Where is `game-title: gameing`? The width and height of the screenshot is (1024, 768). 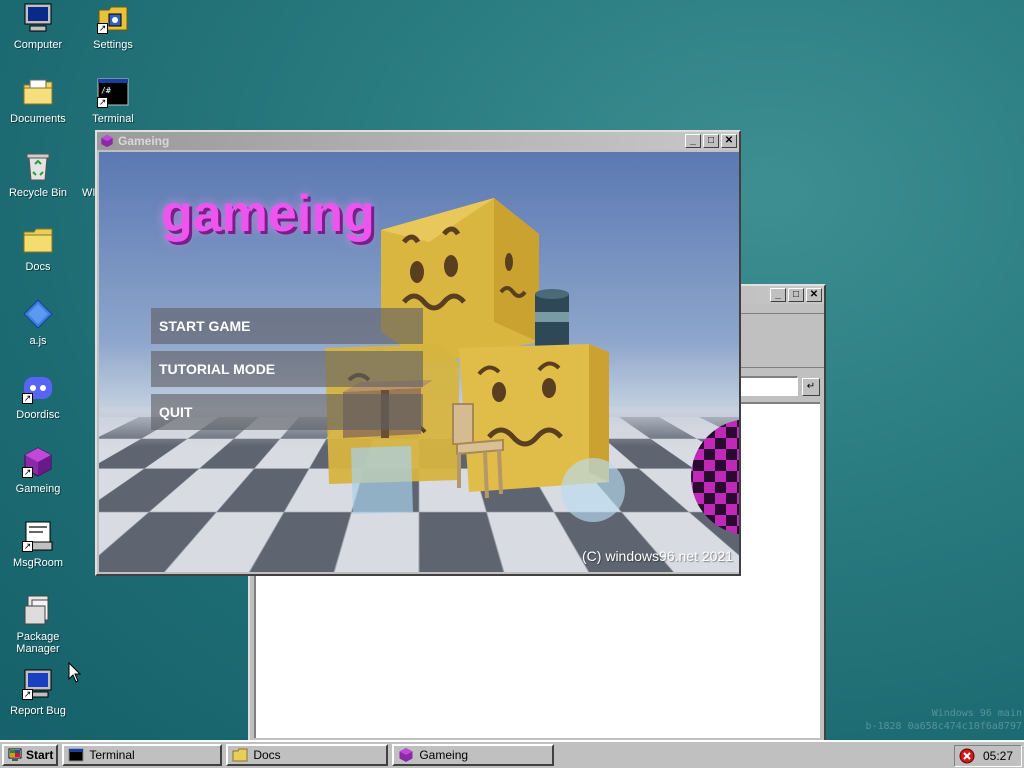
game-title: gameing is located at coordinates (268, 214).